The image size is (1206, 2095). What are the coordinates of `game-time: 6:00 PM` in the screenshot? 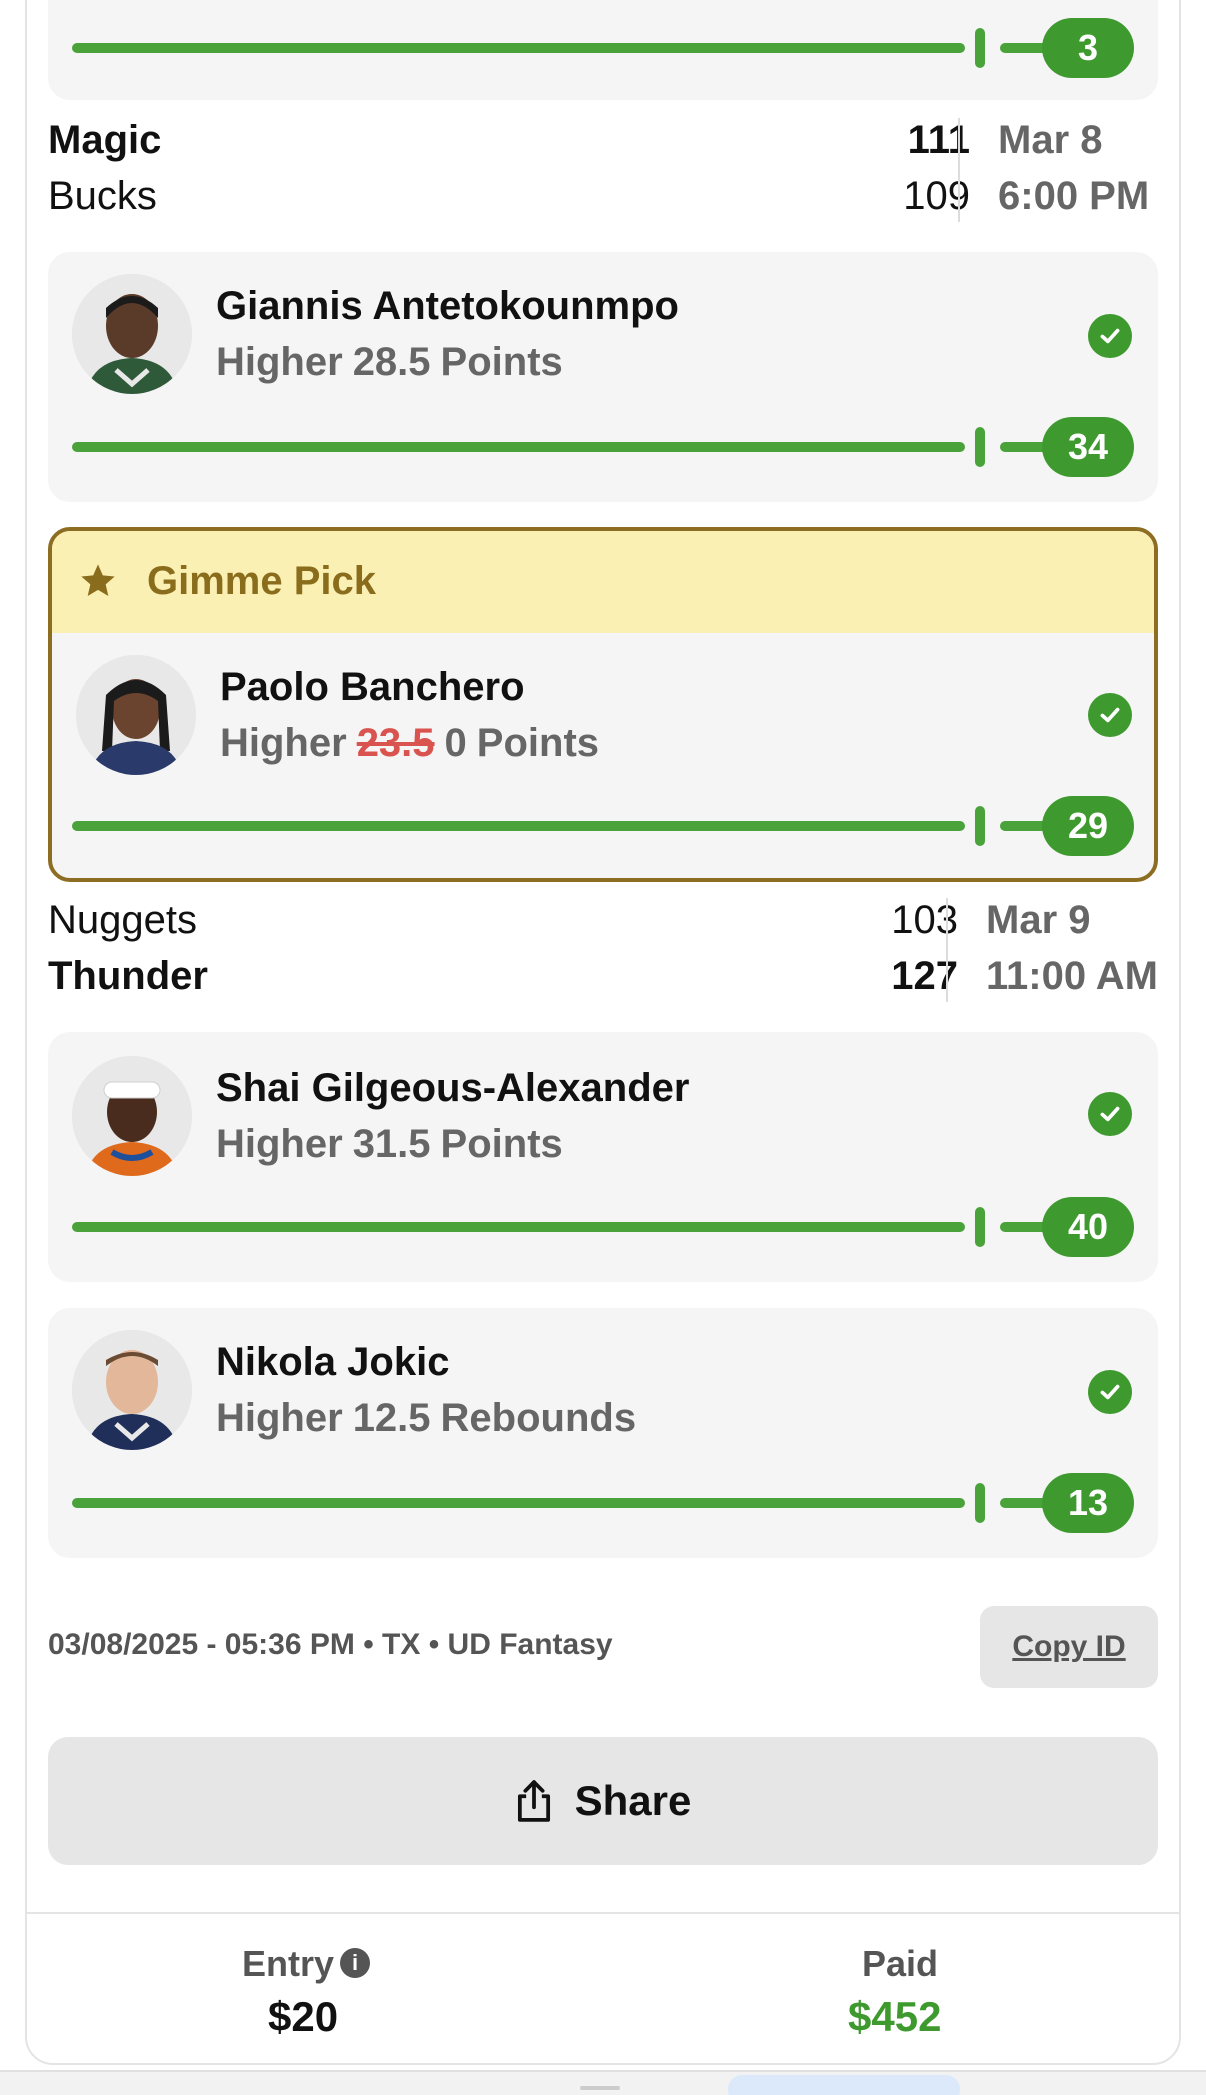 It's located at (1074, 196).